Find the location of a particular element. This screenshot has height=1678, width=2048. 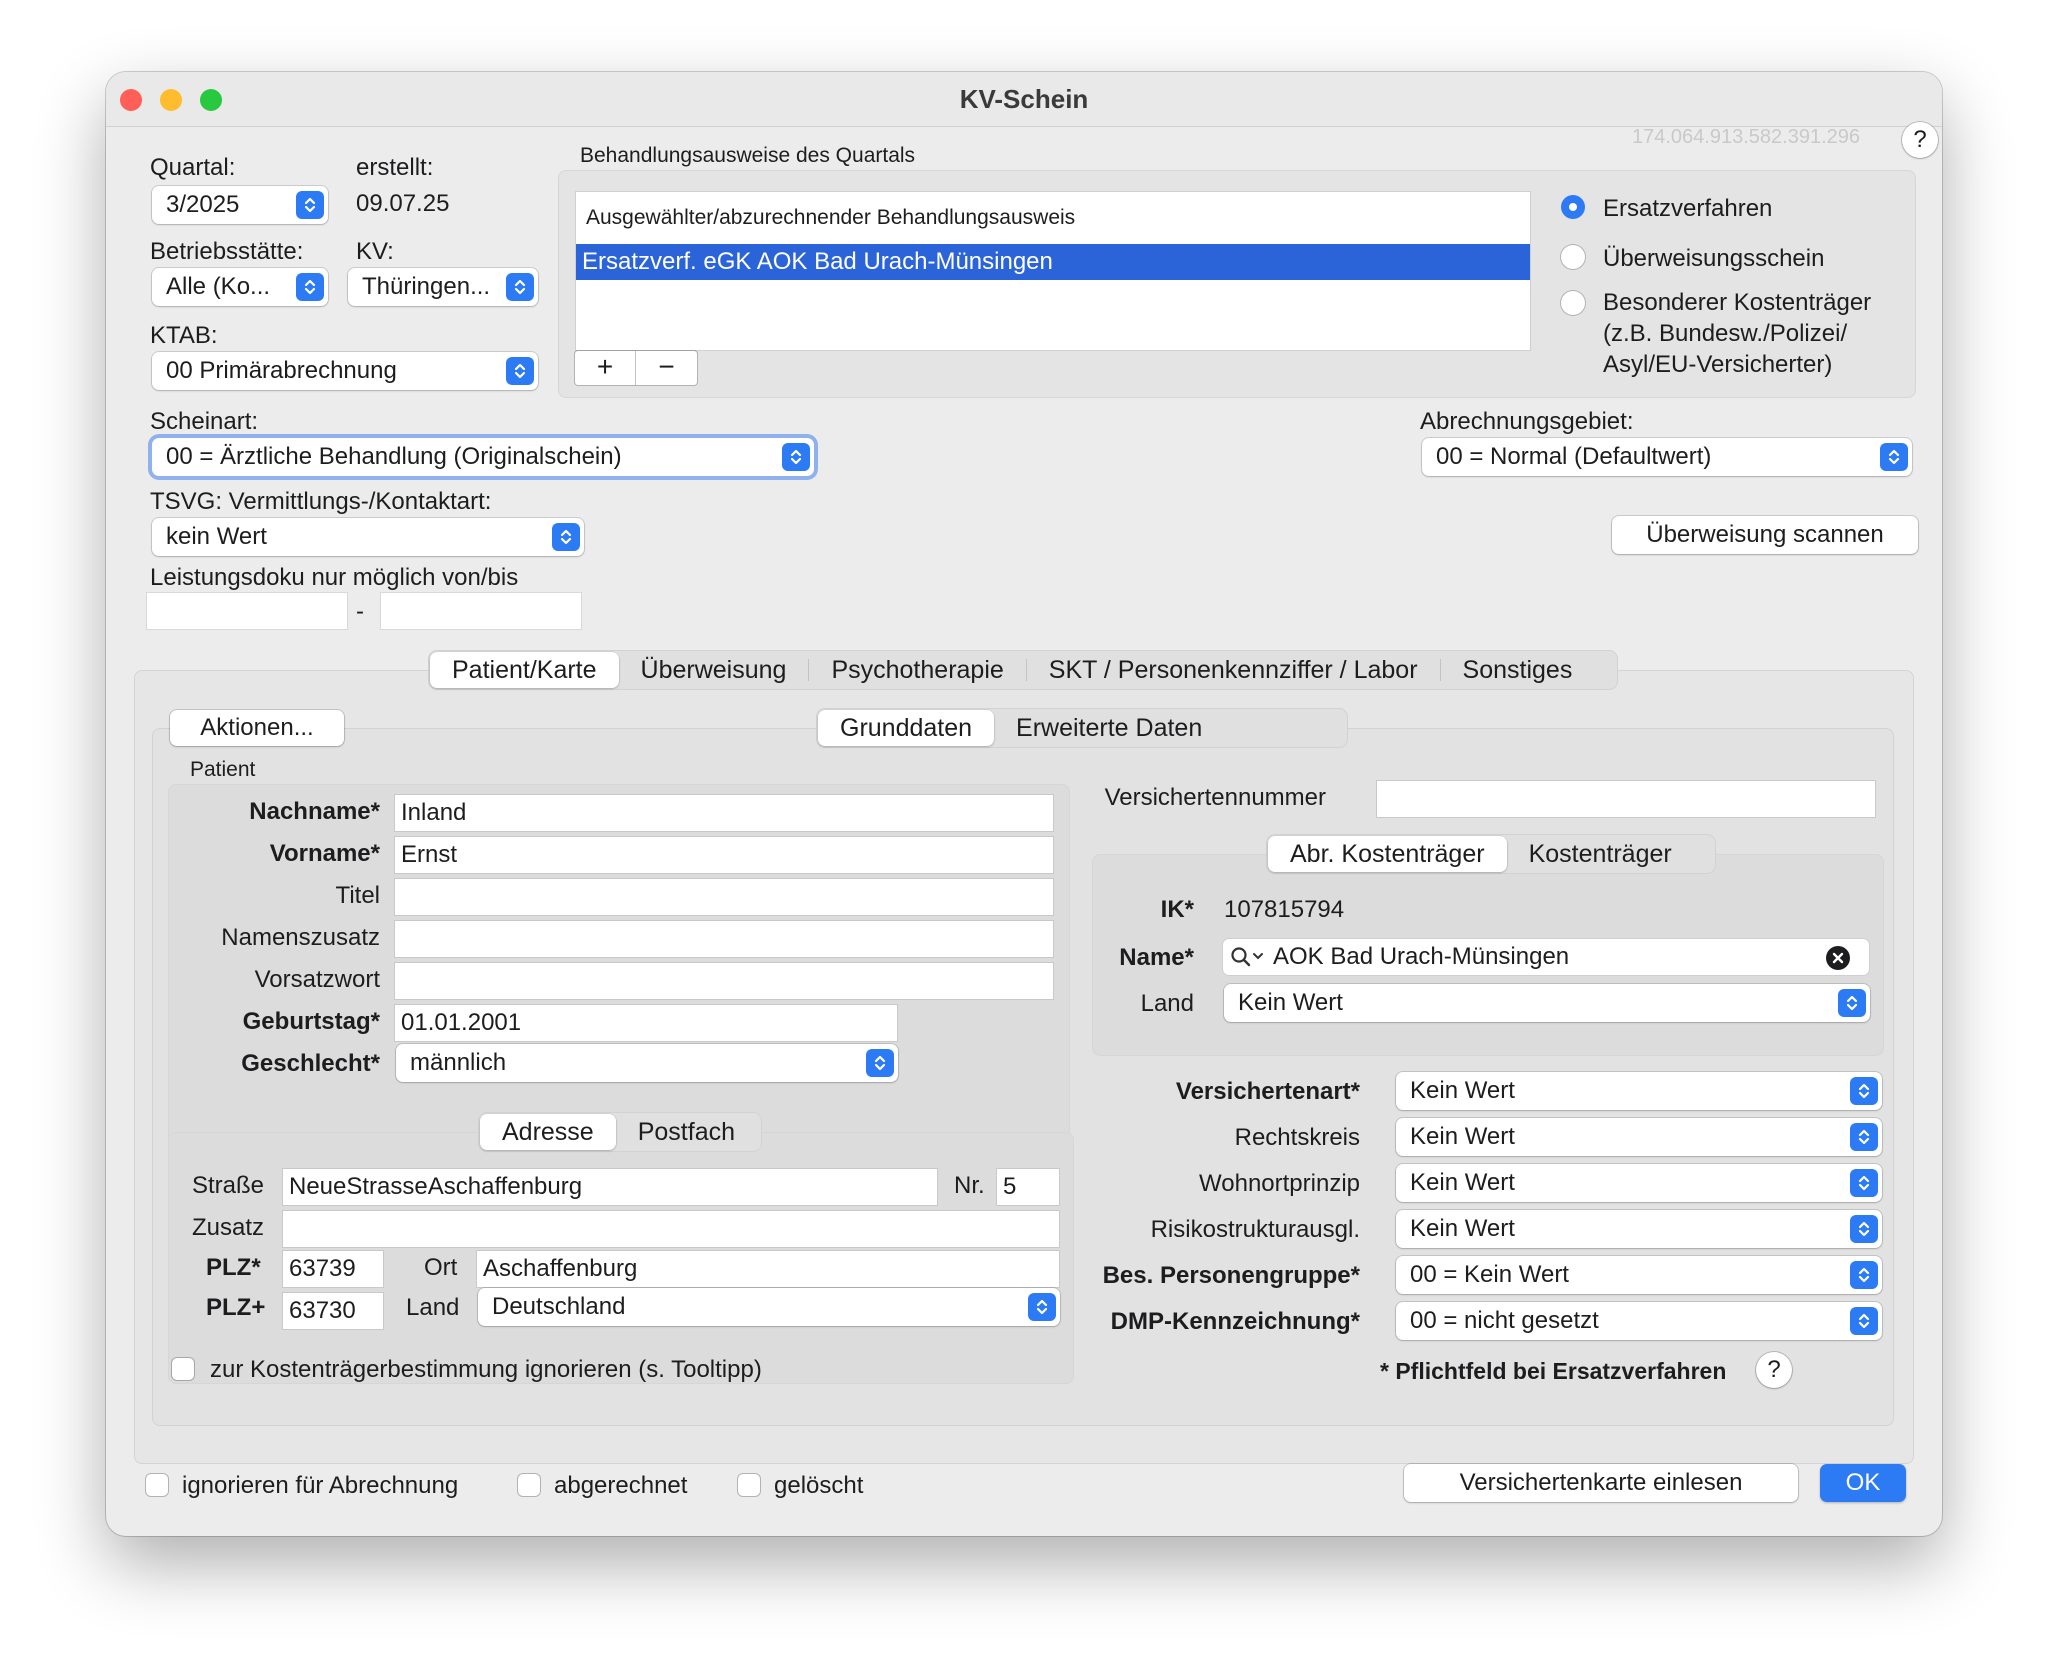

ok-button: OK is located at coordinates (1863, 1483).